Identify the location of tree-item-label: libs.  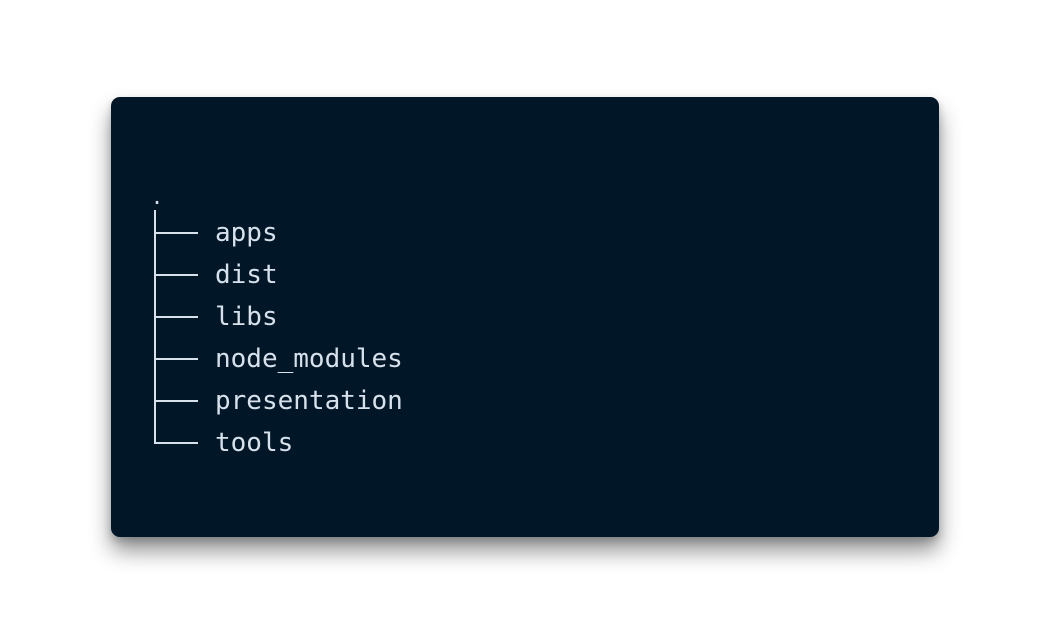
(246, 317).